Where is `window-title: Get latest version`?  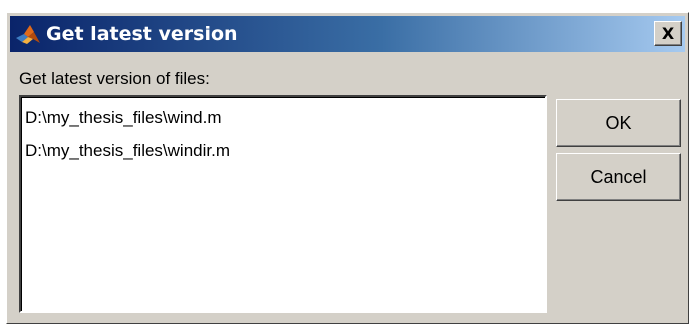 window-title: Get latest version is located at coordinates (142, 34).